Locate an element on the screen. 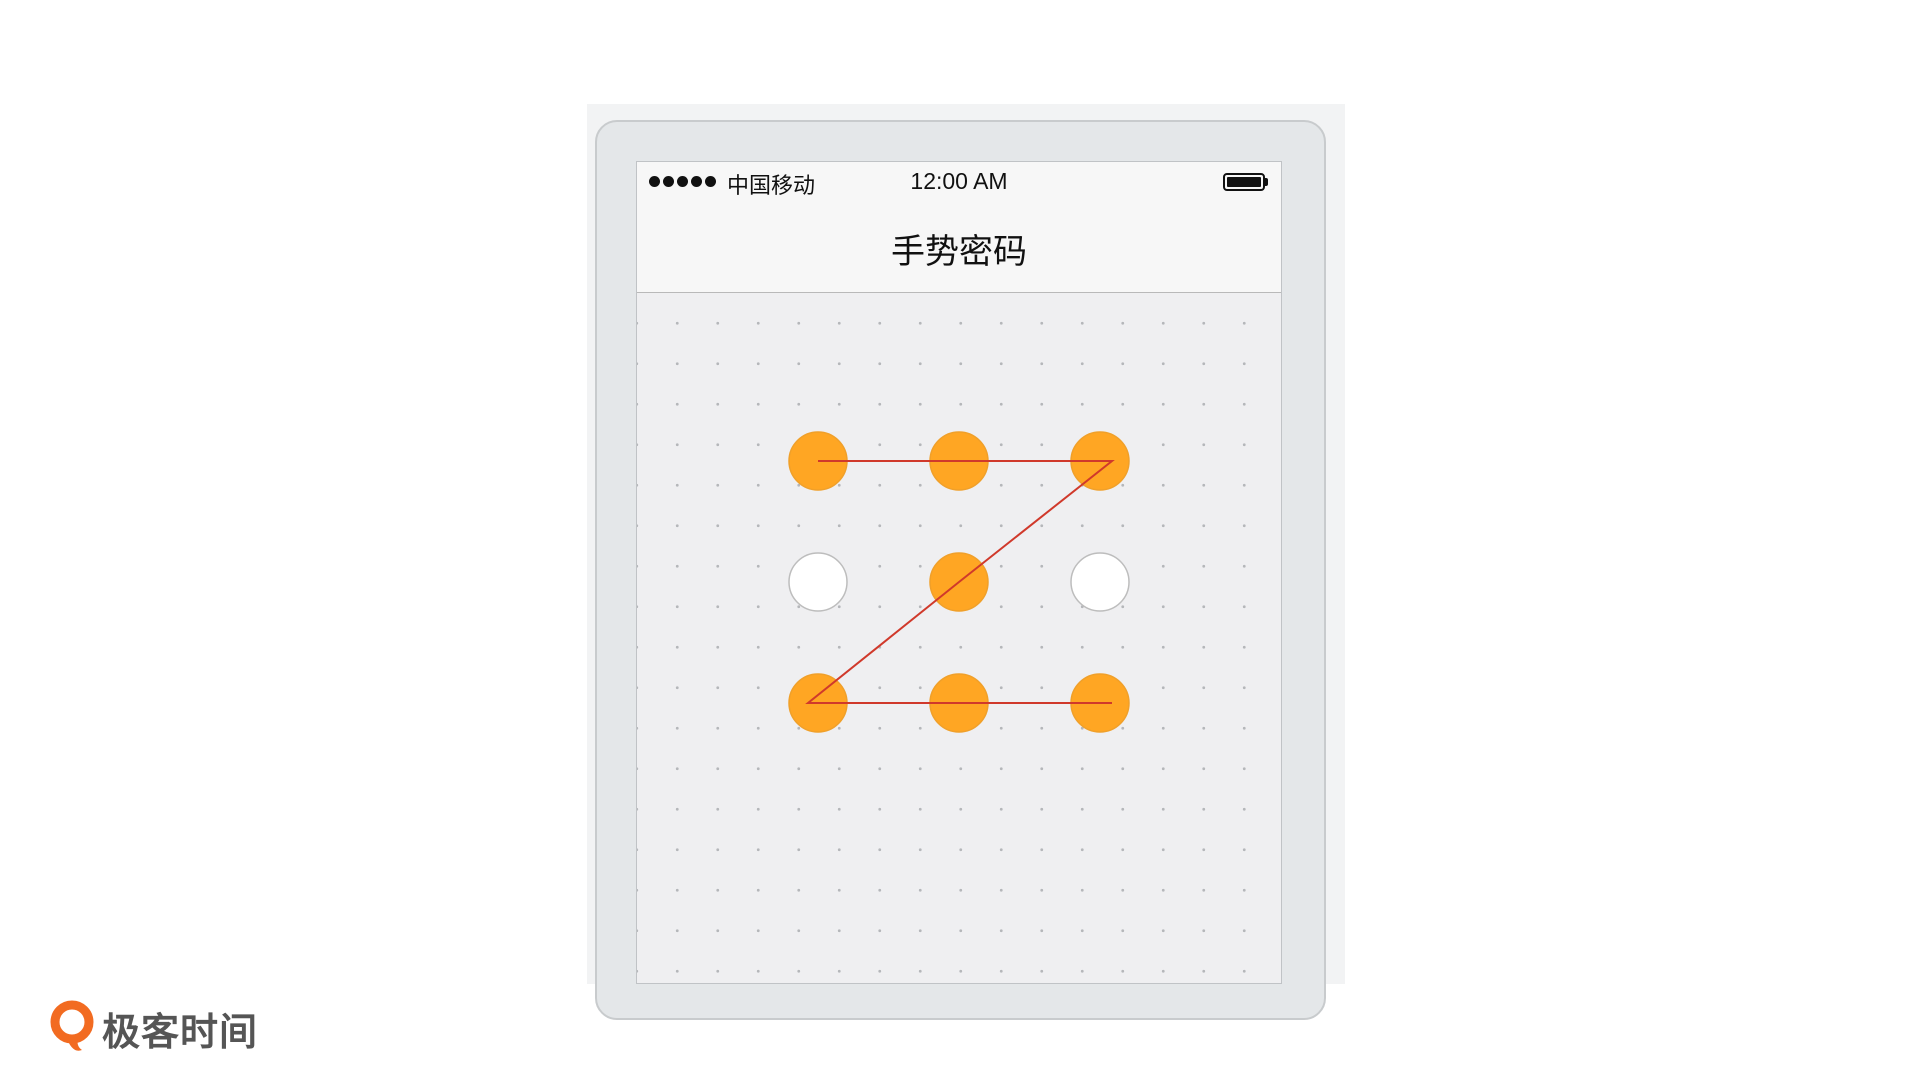  navigation-header: 中国移动 12:00 AM 手势密码 is located at coordinates (959, 227).